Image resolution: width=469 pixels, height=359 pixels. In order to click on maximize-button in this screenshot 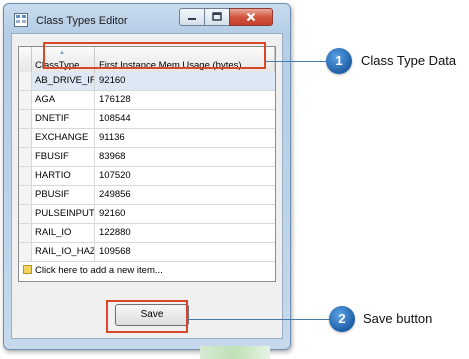, I will do `click(217, 17)`.